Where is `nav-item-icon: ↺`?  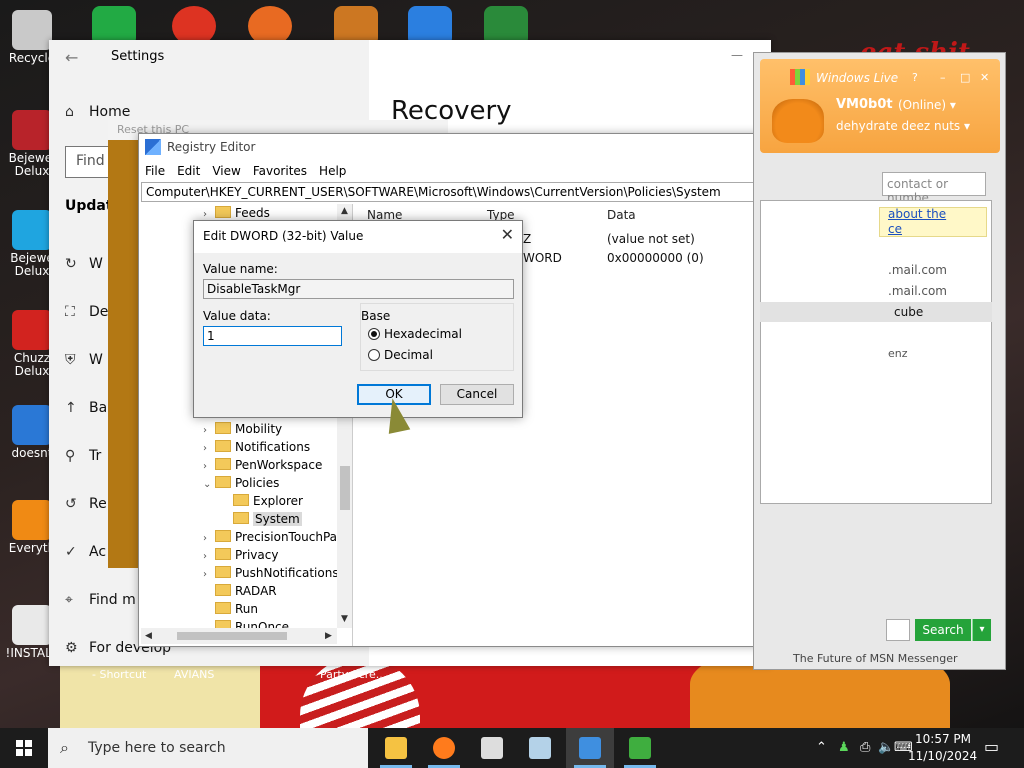
nav-item-icon: ↺ is located at coordinates (71, 504).